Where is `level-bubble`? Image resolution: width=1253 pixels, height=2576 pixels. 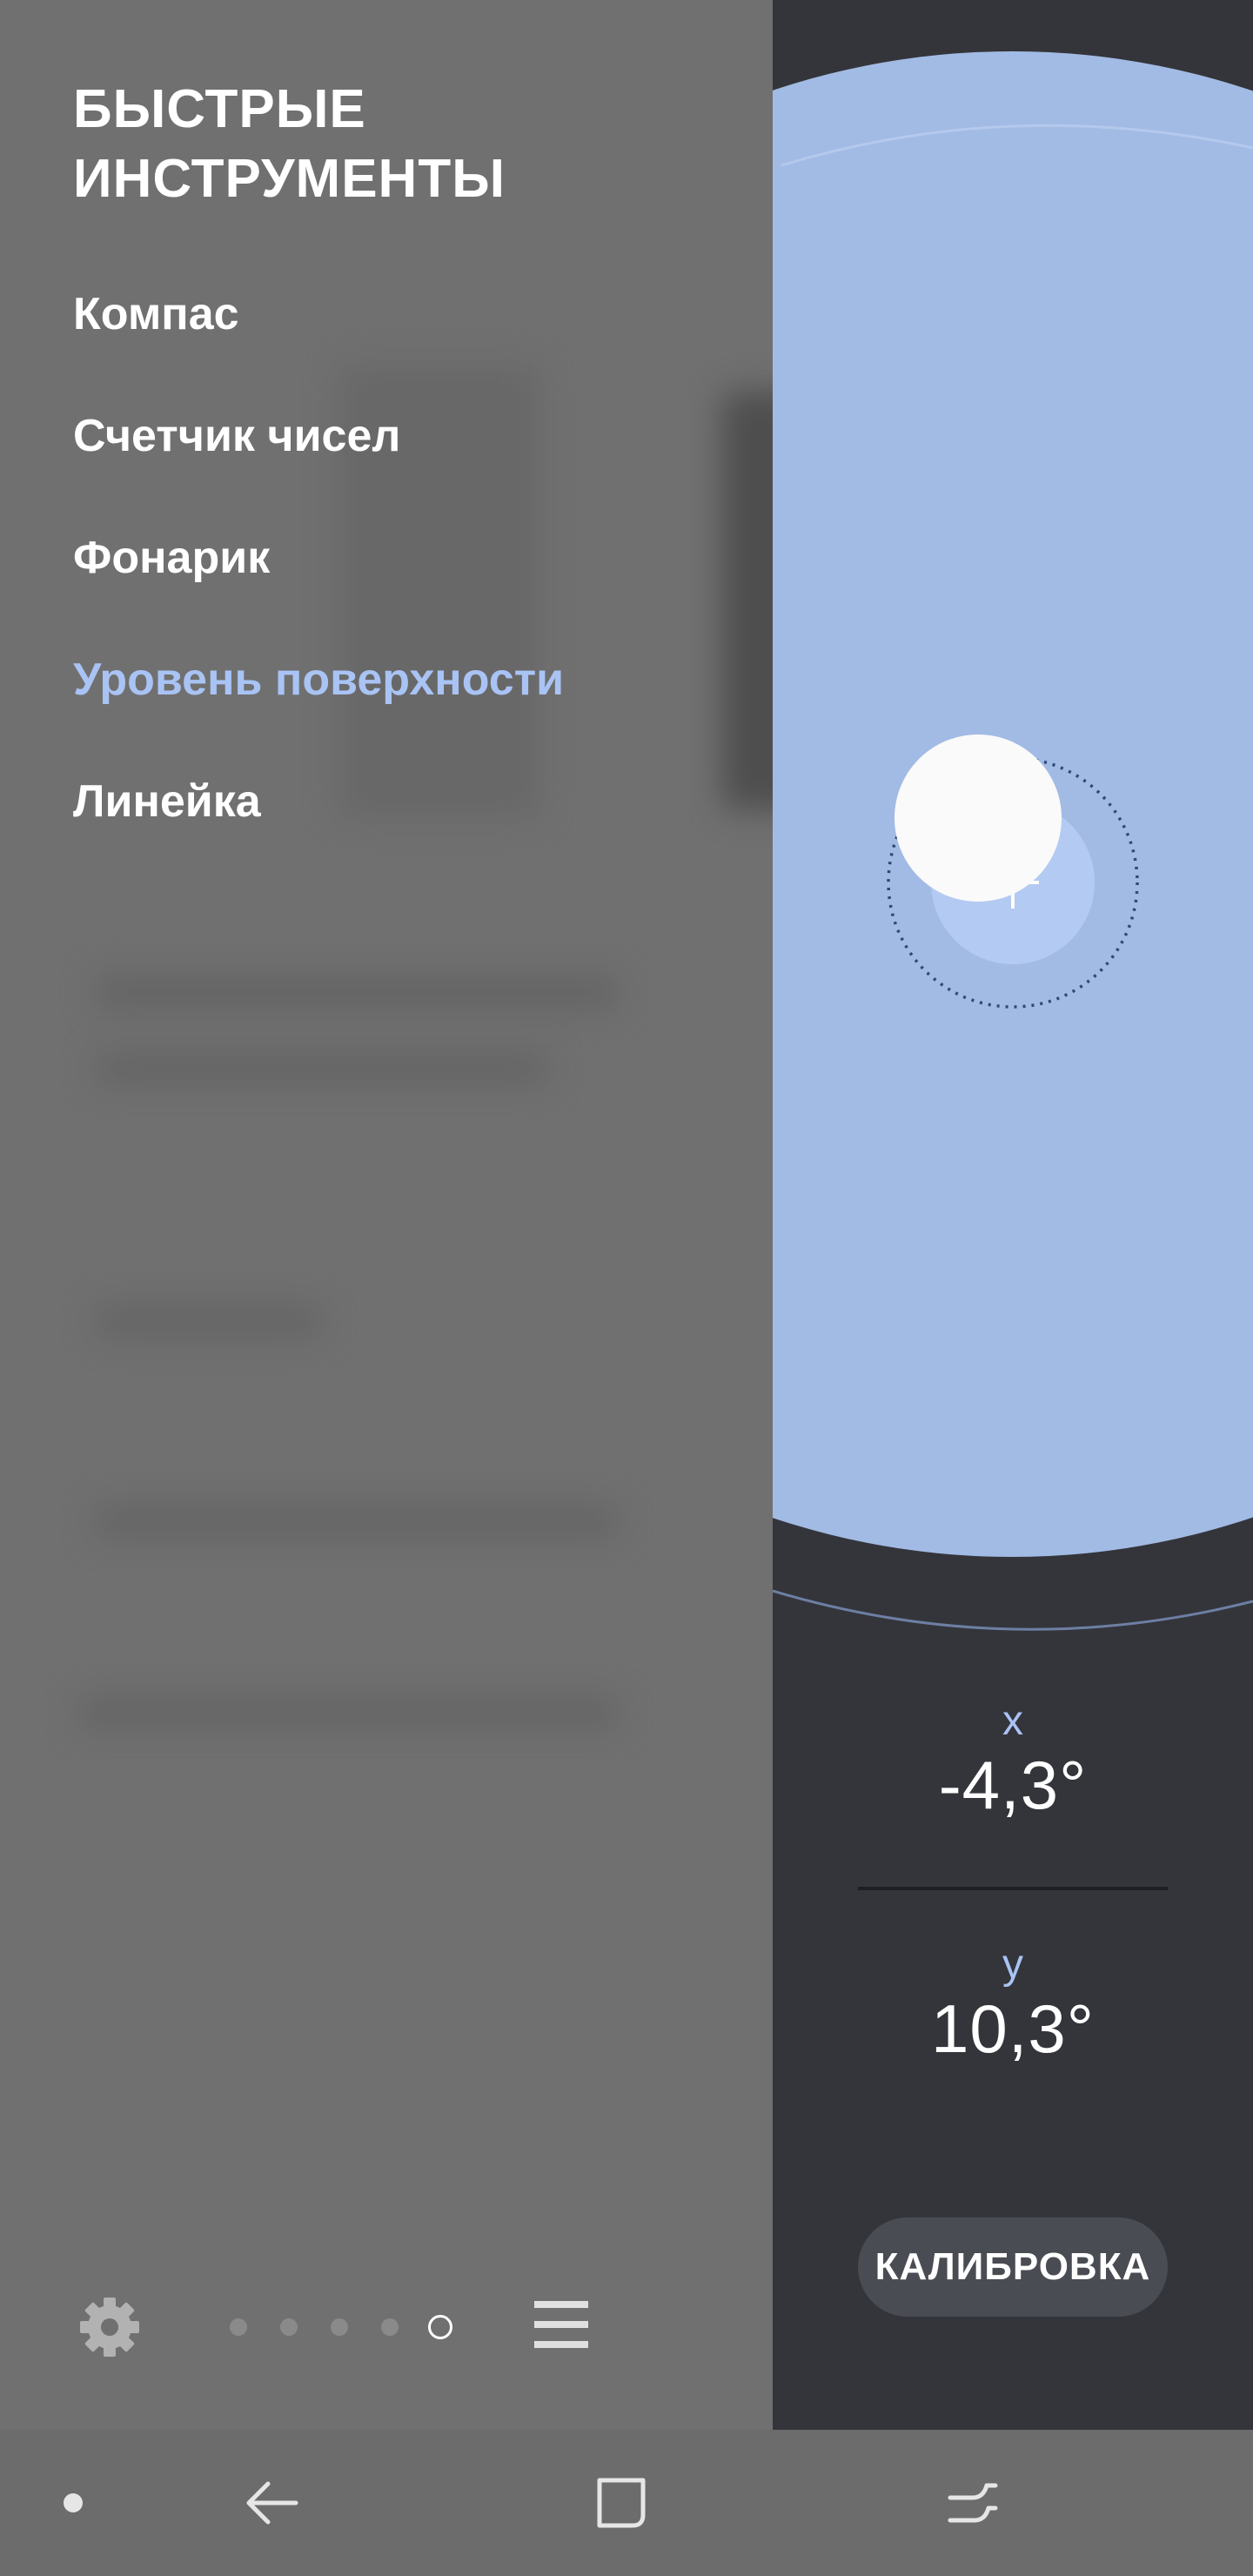 level-bubble is located at coordinates (978, 818).